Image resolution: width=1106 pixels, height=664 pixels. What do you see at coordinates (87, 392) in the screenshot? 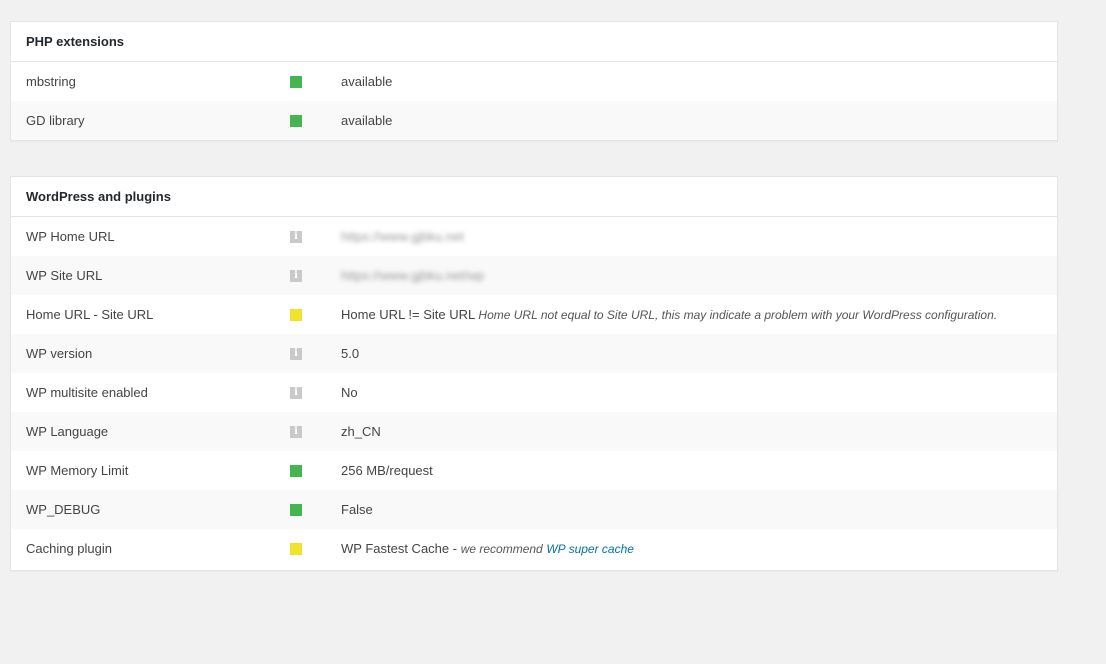
I see `row-label: WP multisite enabled` at bounding box center [87, 392].